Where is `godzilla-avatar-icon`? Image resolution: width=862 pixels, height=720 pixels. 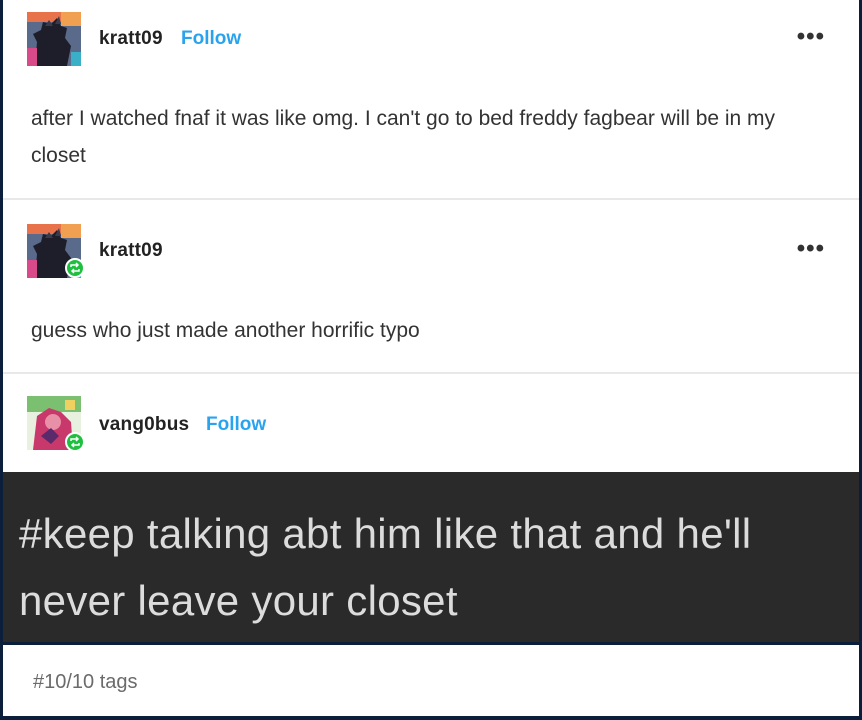
godzilla-avatar-icon is located at coordinates (54, 39).